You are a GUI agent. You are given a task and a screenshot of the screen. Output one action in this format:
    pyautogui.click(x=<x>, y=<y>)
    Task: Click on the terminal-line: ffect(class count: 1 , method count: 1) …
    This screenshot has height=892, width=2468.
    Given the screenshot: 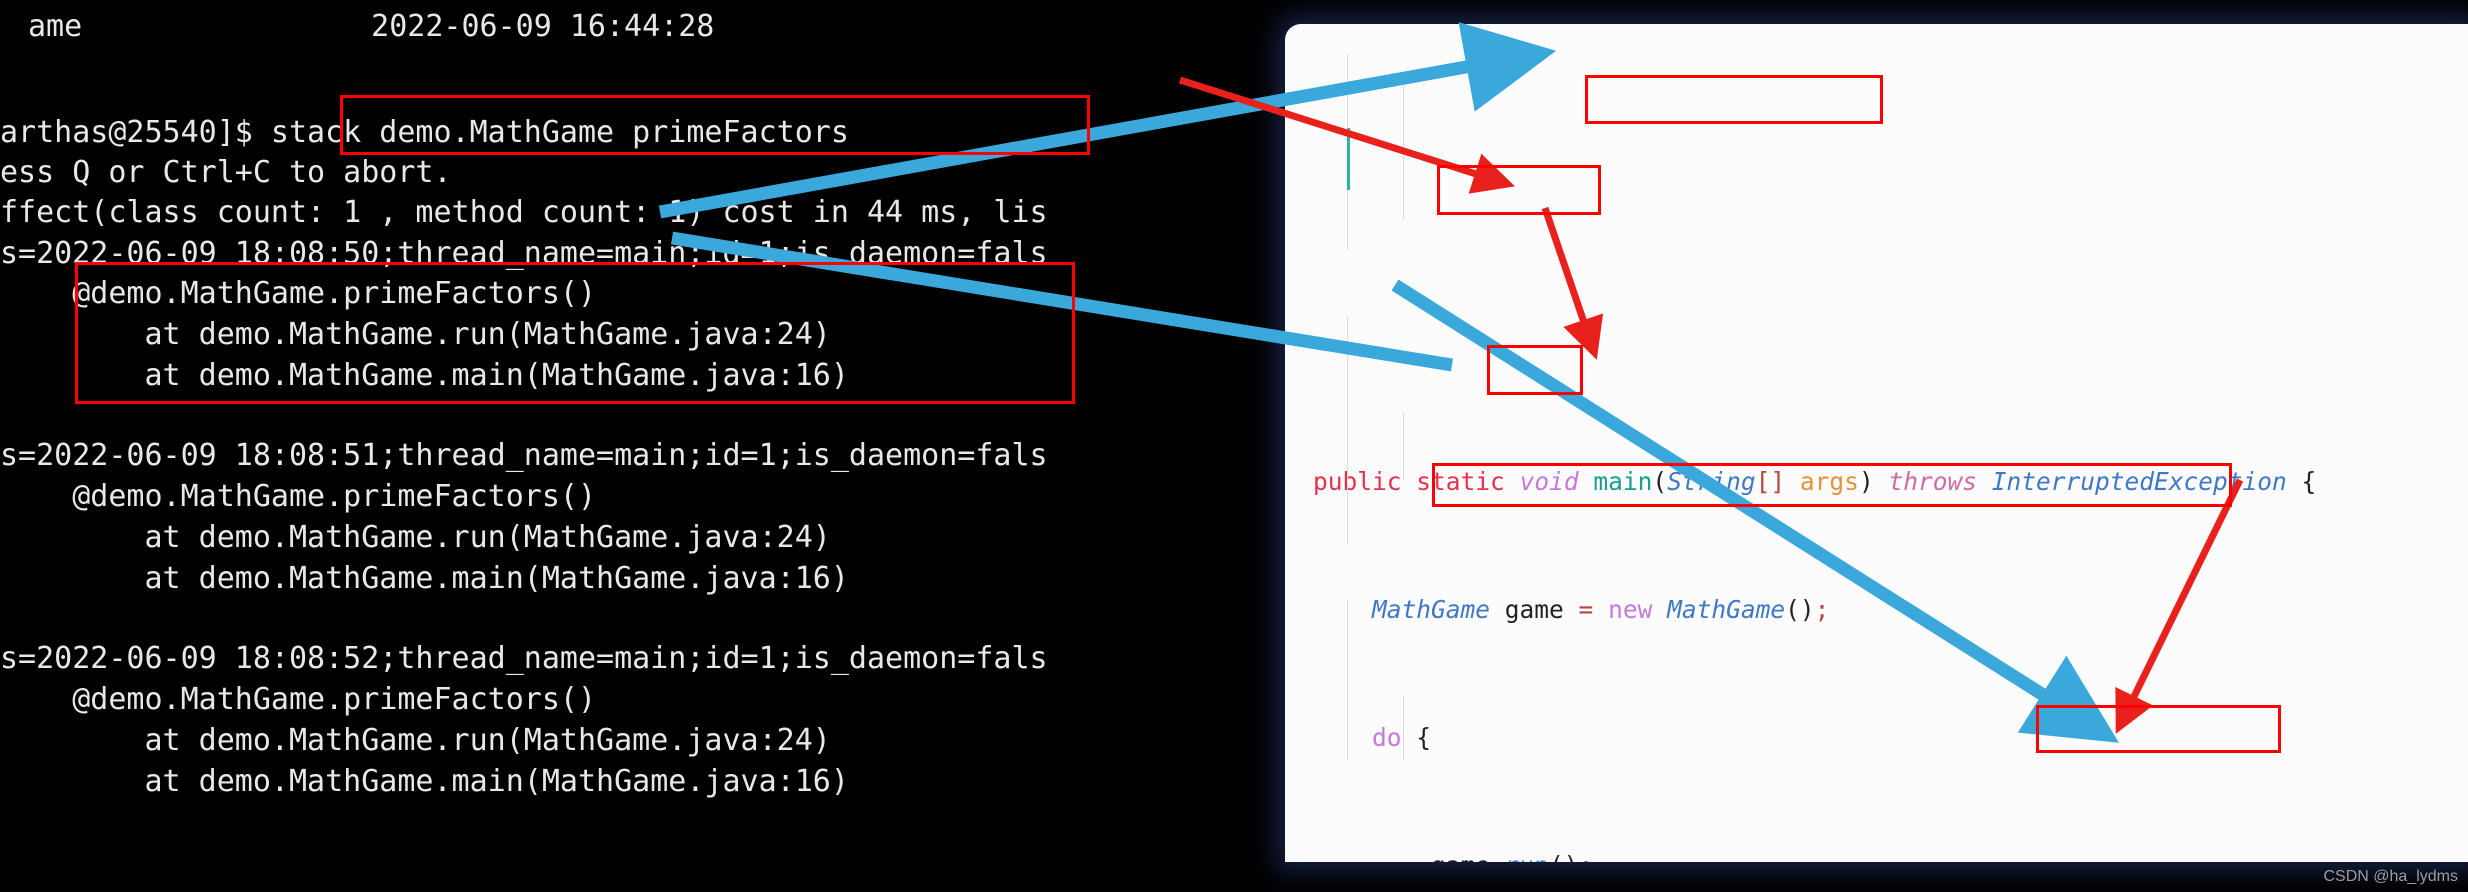 What is the action you would take?
    pyautogui.click(x=524, y=212)
    